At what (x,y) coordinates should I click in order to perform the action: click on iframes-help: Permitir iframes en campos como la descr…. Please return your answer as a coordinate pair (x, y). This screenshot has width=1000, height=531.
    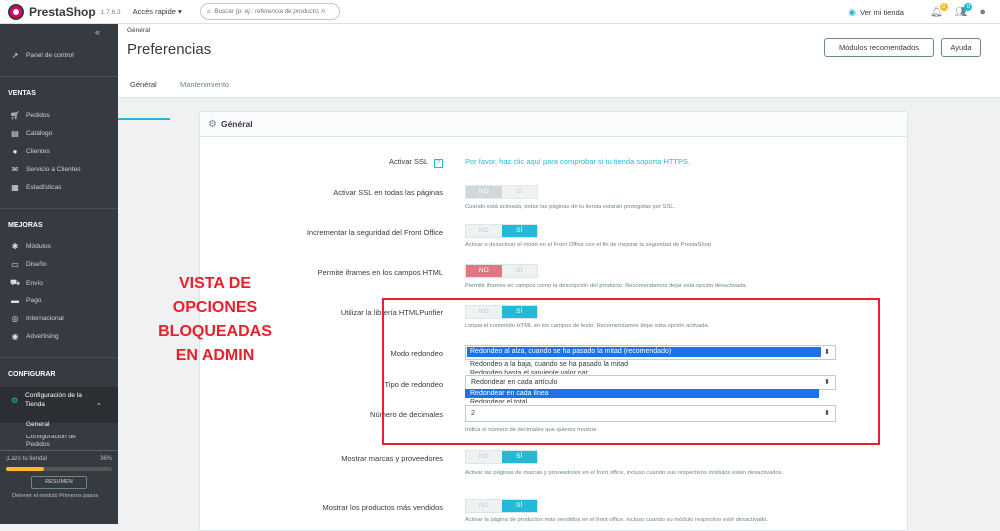
    Looking at the image, I should click on (606, 286).